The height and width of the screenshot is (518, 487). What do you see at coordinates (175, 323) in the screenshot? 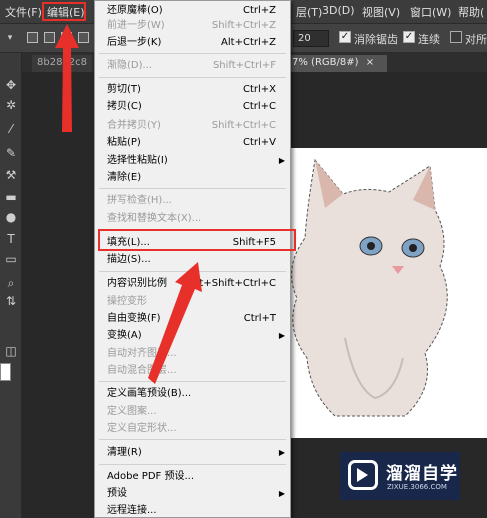
I see `arrow-to-fill-icon` at bounding box center [175, 323].